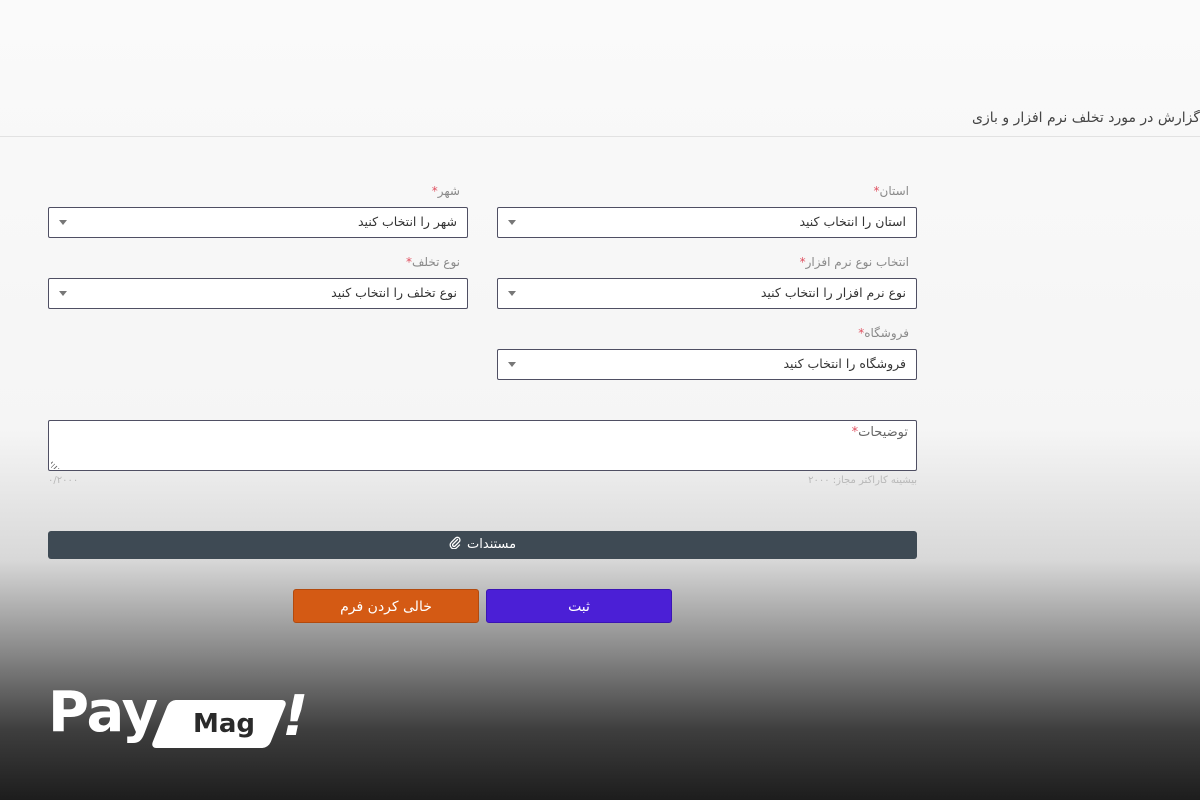 The height and width of the screenshot is (800, 1200). I want to click on submit-button: ثبت, so click(579, 606).